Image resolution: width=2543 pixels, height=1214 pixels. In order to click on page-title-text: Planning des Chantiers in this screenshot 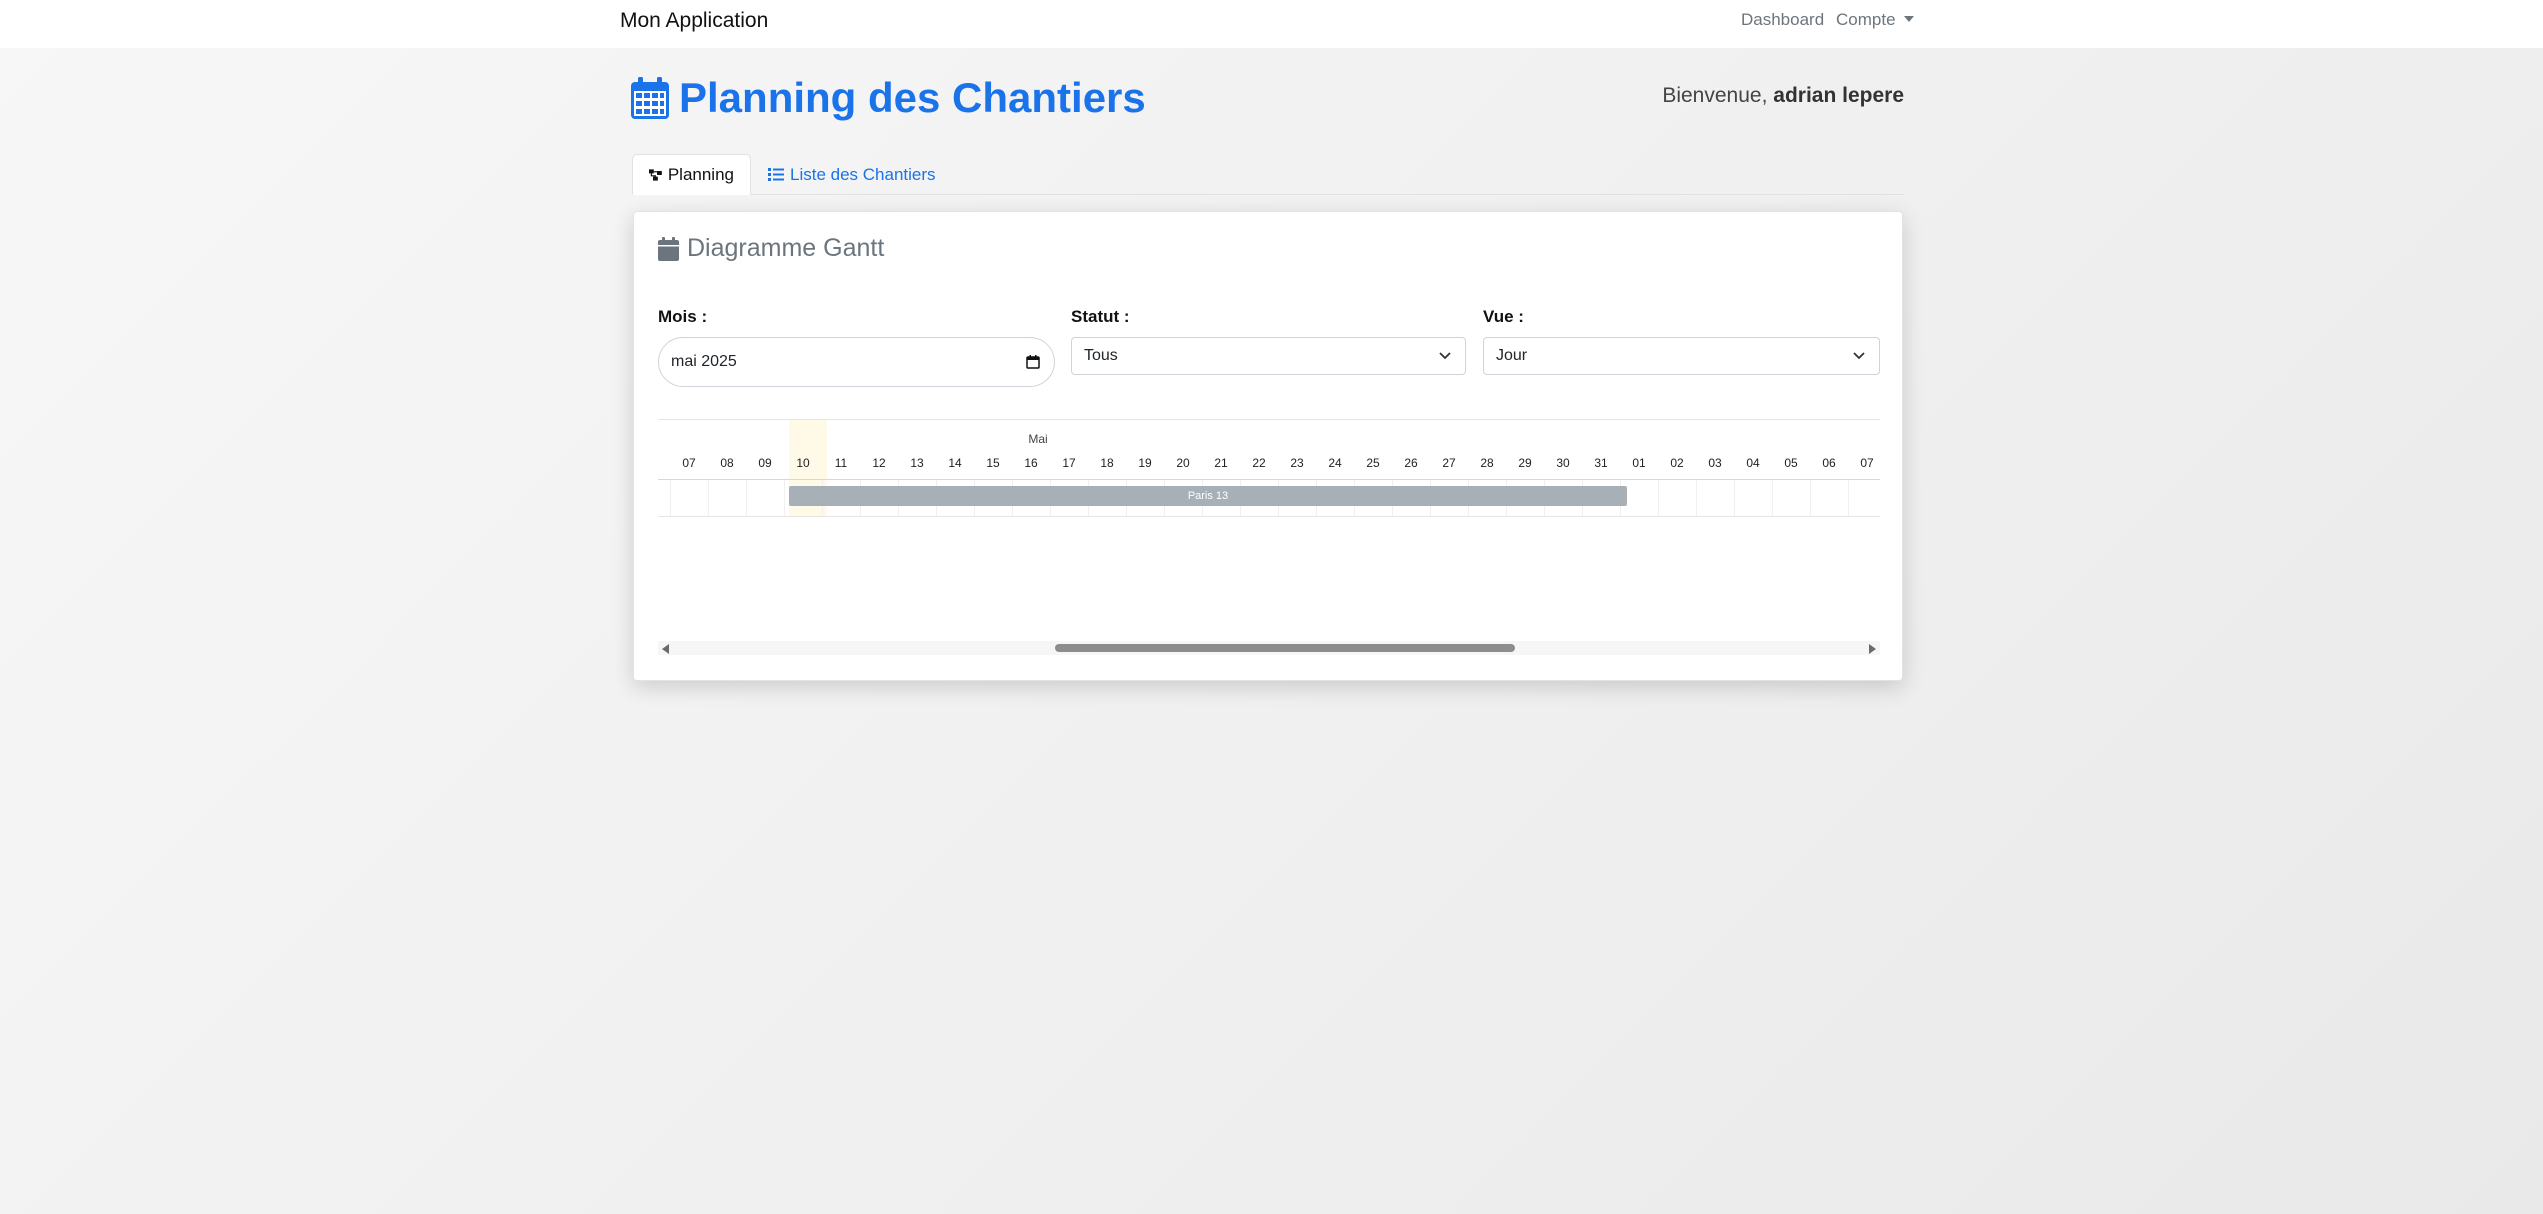, I will do `click(912, 97)`.